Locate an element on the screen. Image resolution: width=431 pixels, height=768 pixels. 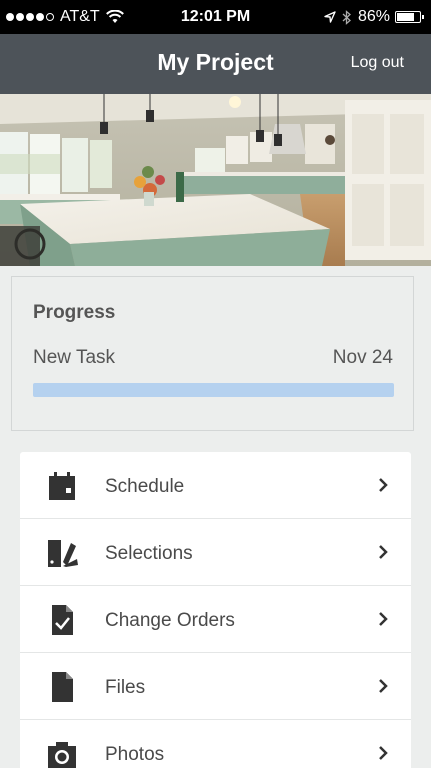
battery-icon is located at coordinates (409, 17).